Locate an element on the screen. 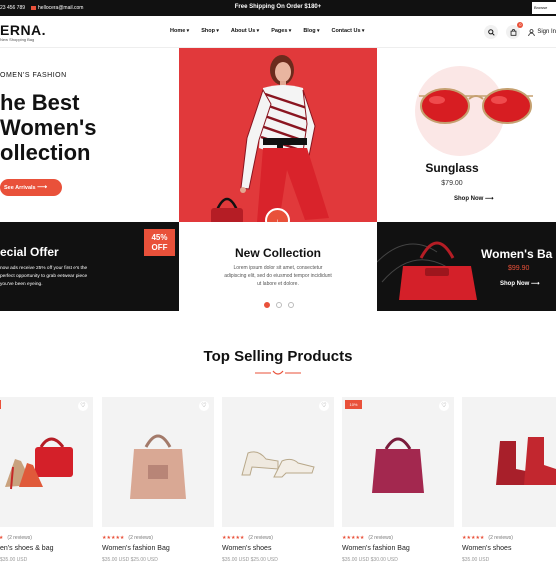 The height and width of the screenshot is (563, 556). sunglass-price: $79.00 is located at coordinates (452, 183).